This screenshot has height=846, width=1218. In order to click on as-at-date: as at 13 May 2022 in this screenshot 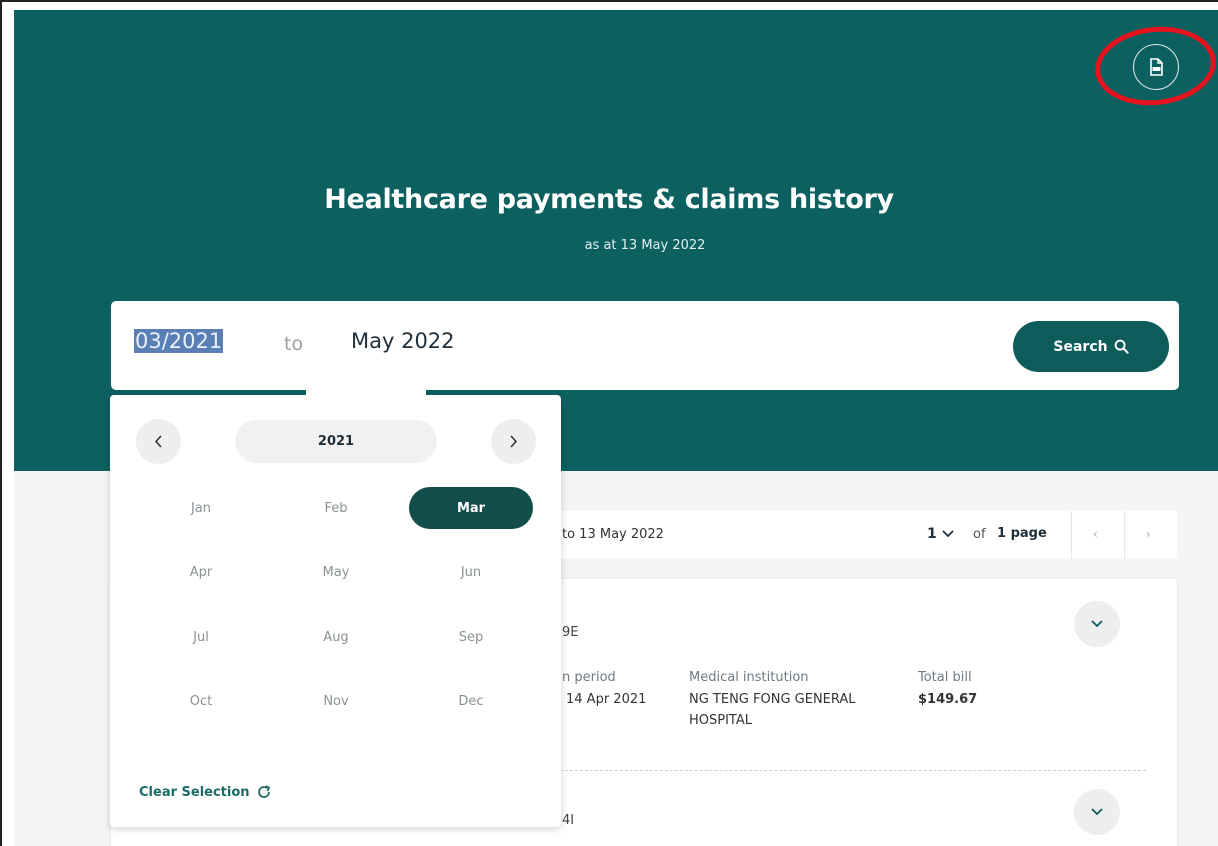, I will do `click(645, 245)`.